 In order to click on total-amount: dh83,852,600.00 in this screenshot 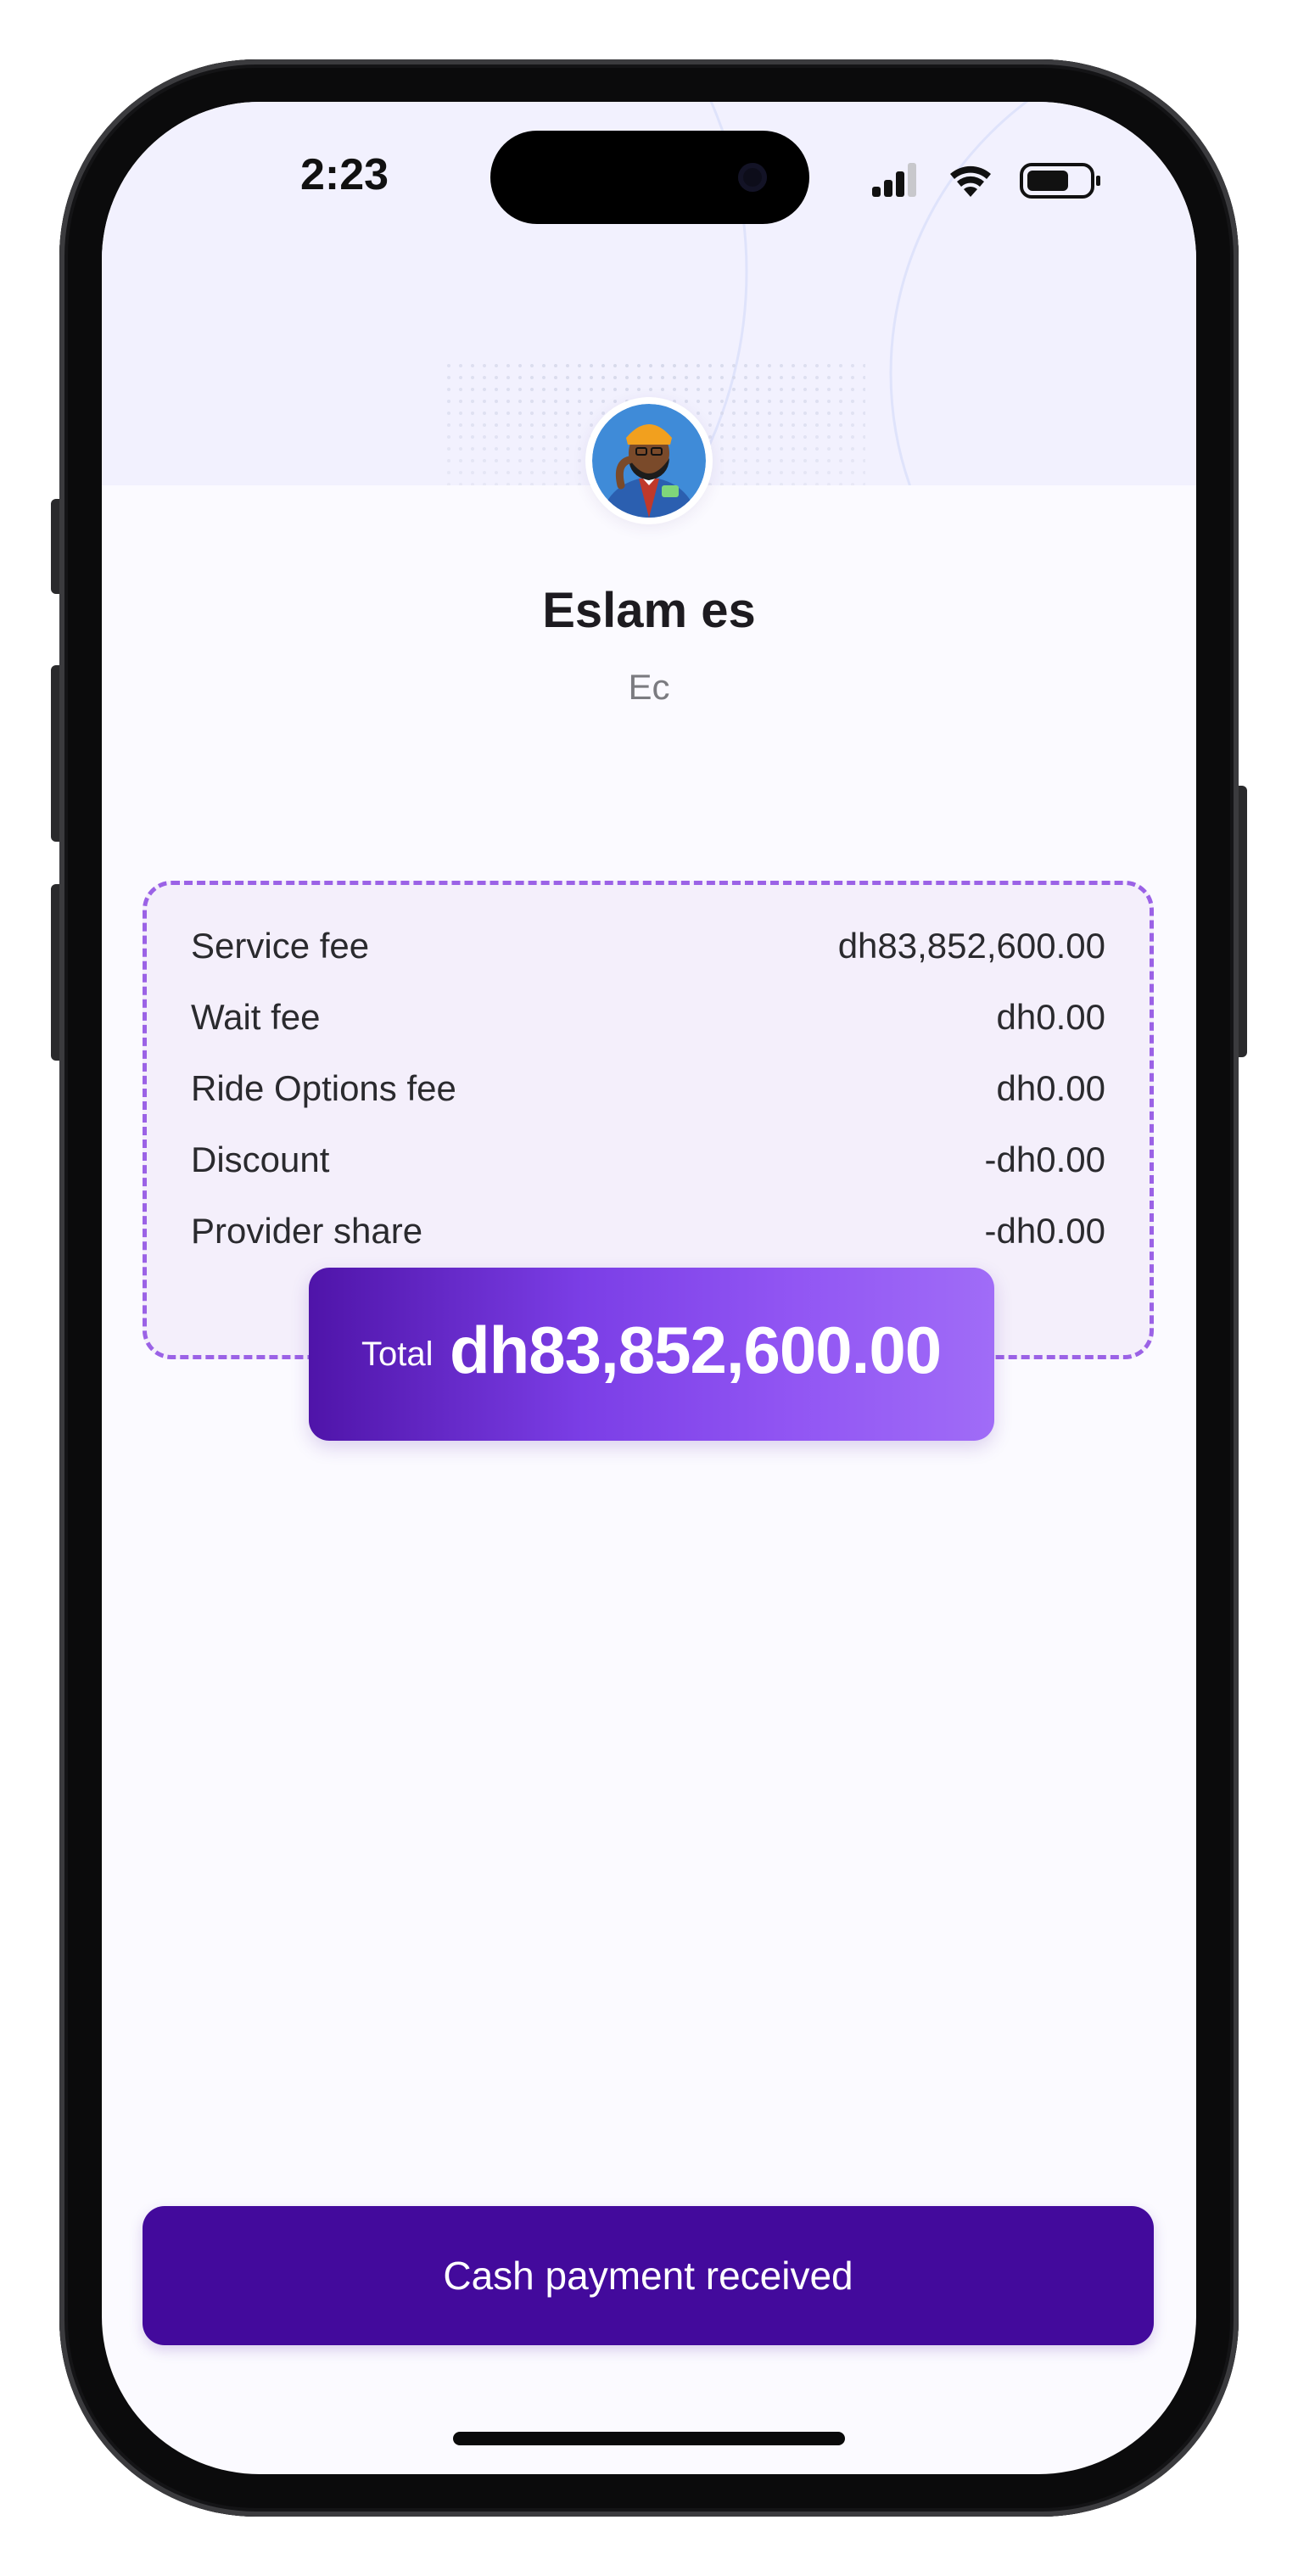, I will do `click(696, 1350)`.